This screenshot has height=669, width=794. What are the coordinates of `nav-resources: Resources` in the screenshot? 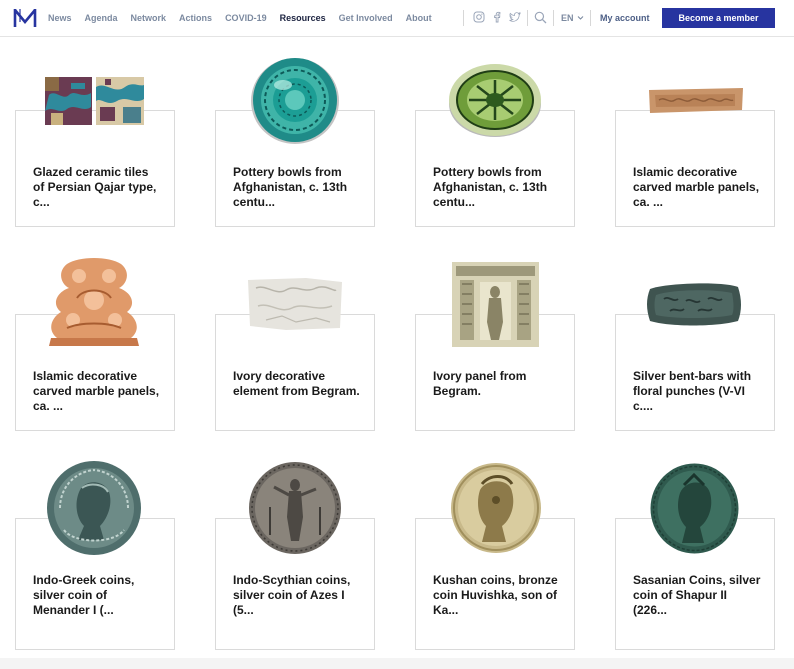 It's located at (303, 18).